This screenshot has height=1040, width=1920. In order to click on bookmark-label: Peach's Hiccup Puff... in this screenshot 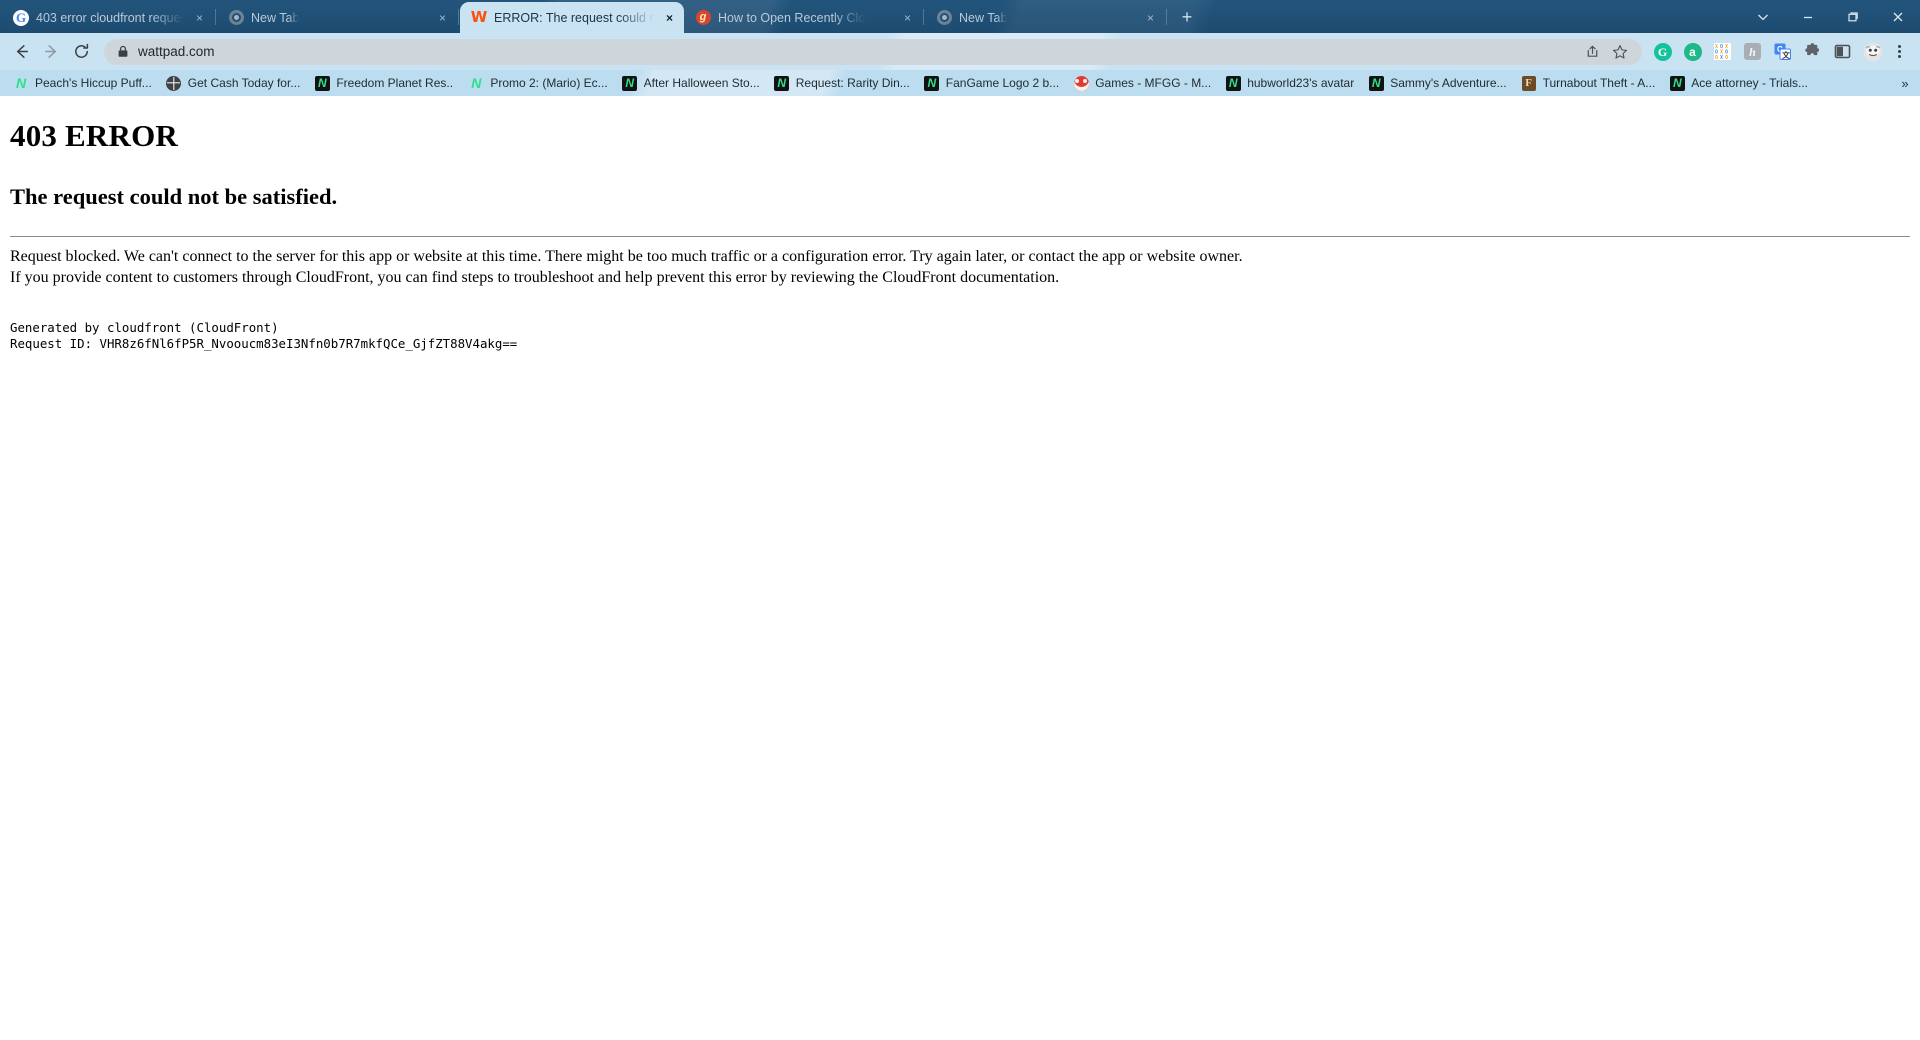, I will do `click(93, 83)`.